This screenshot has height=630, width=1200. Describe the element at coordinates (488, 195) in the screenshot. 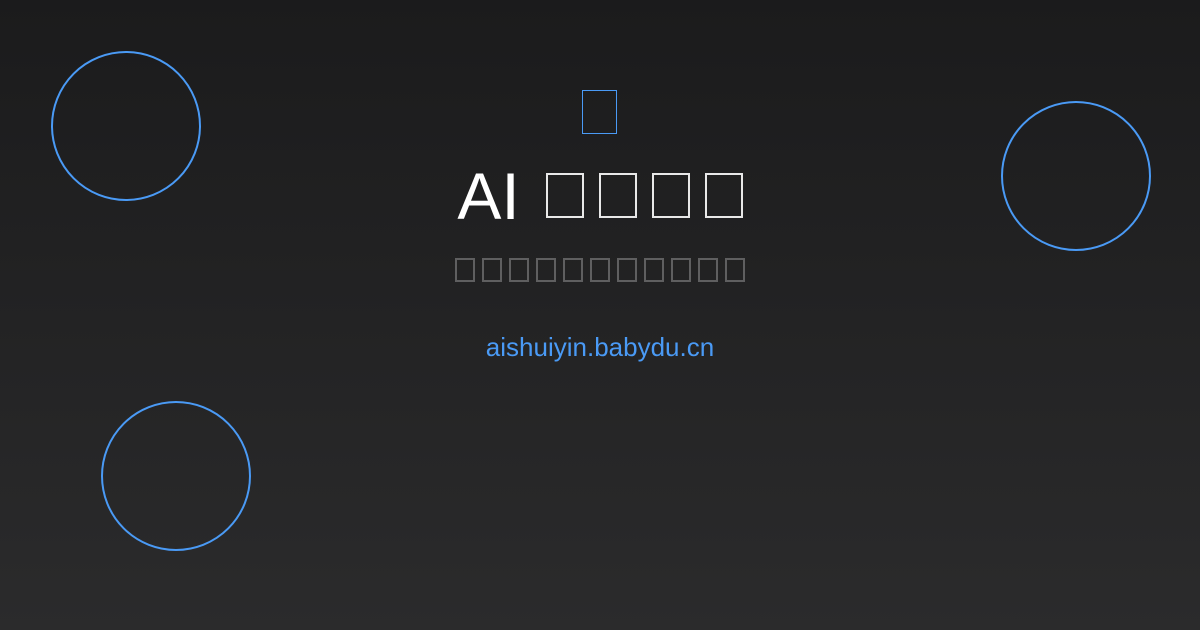

I see `title-prefix: AI` at that location.